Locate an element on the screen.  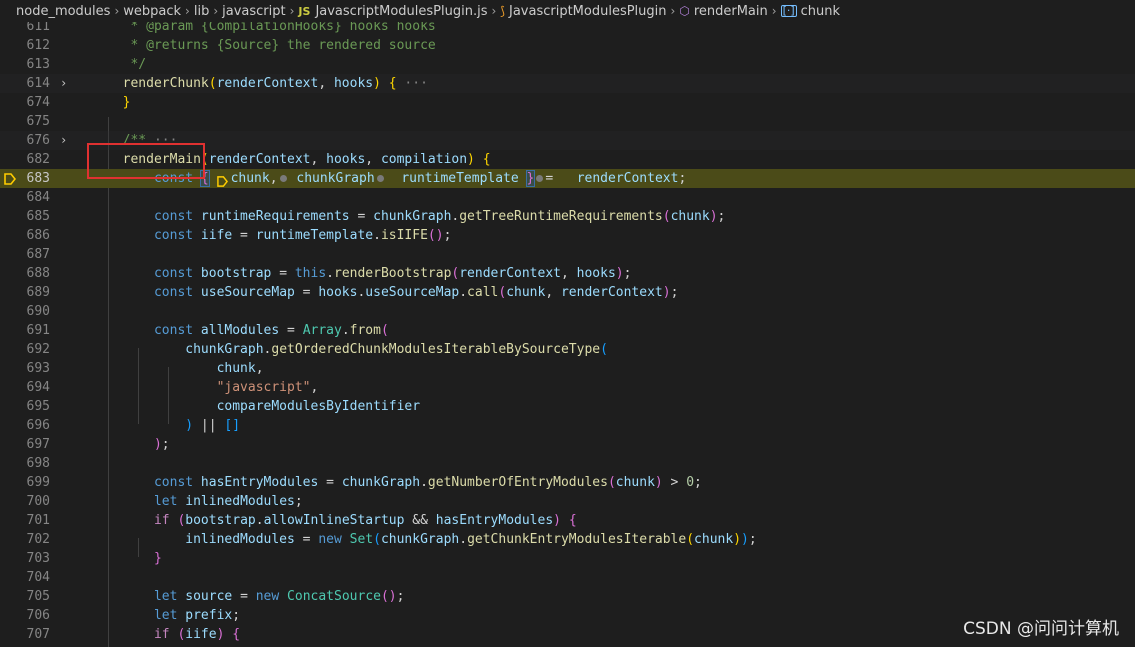
code-token: * @param {CompilationHooks} hooks hooks is located at coordinates (271, 28).